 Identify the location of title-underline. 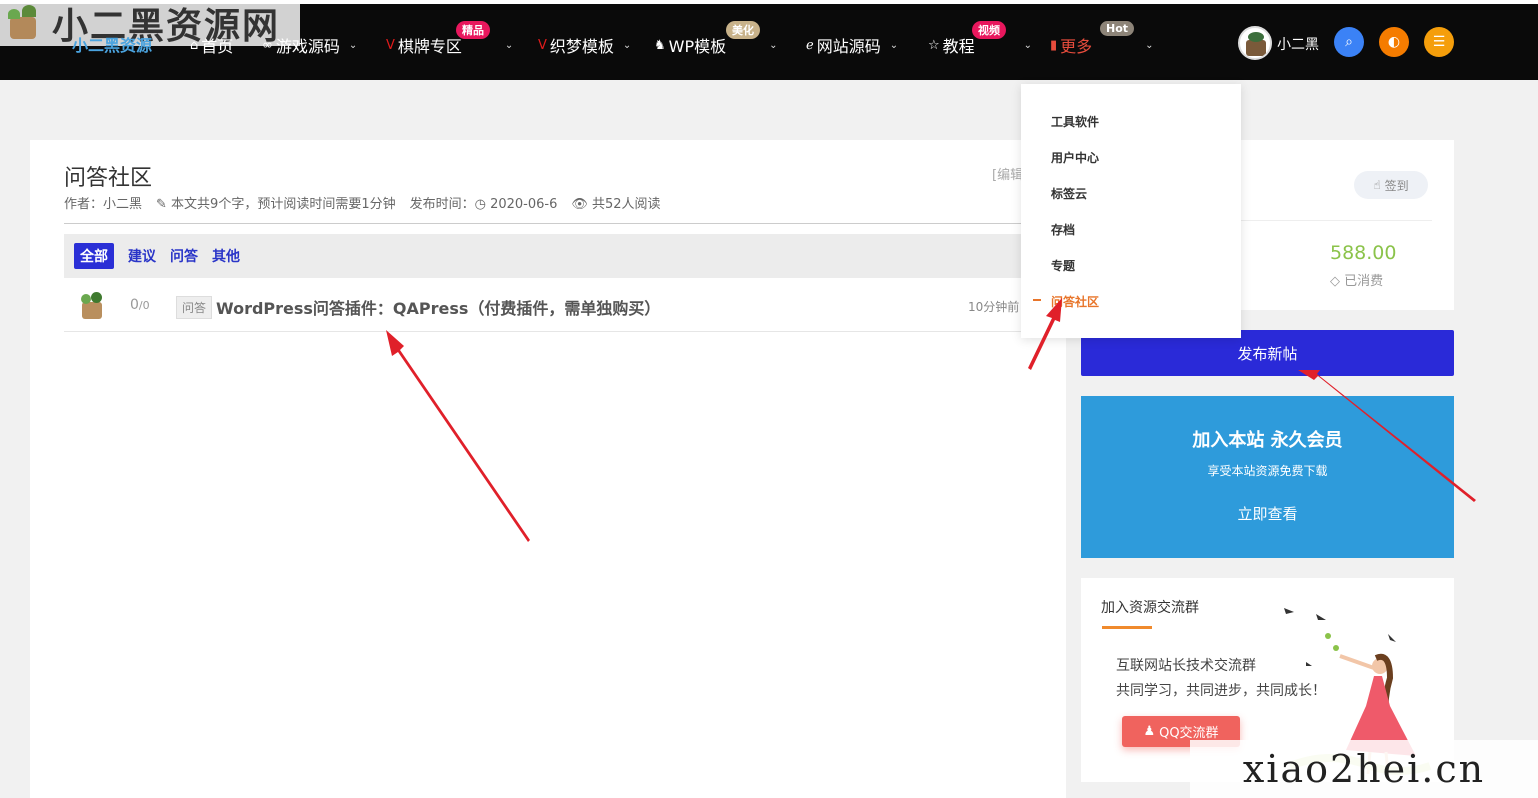
(1127, 627).